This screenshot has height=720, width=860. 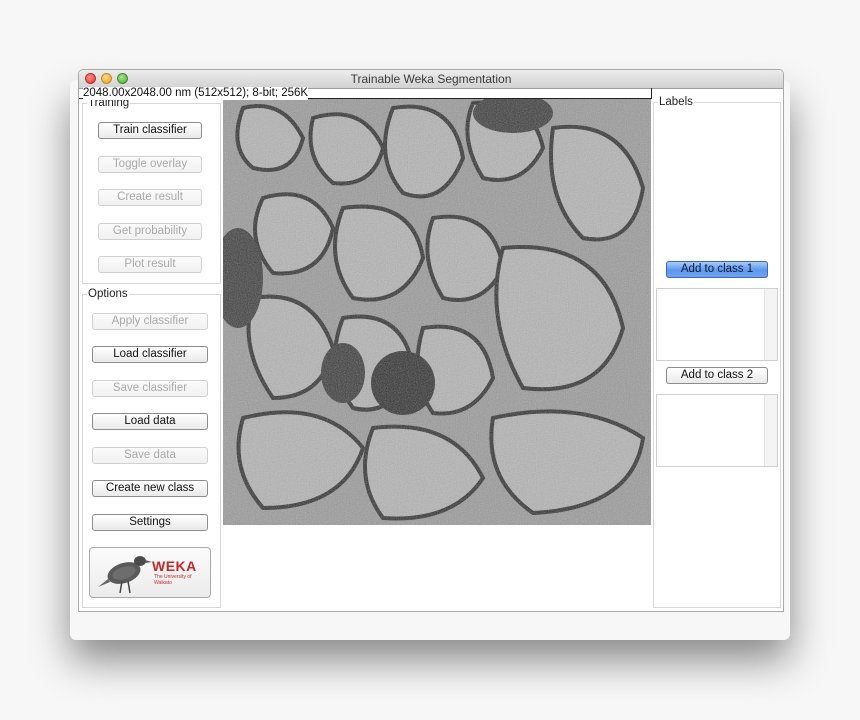 What do you see at coordinates (770, 430) in the screenshot?
I see `class-2-list-scrollbar` at bounding box center [770, 430].